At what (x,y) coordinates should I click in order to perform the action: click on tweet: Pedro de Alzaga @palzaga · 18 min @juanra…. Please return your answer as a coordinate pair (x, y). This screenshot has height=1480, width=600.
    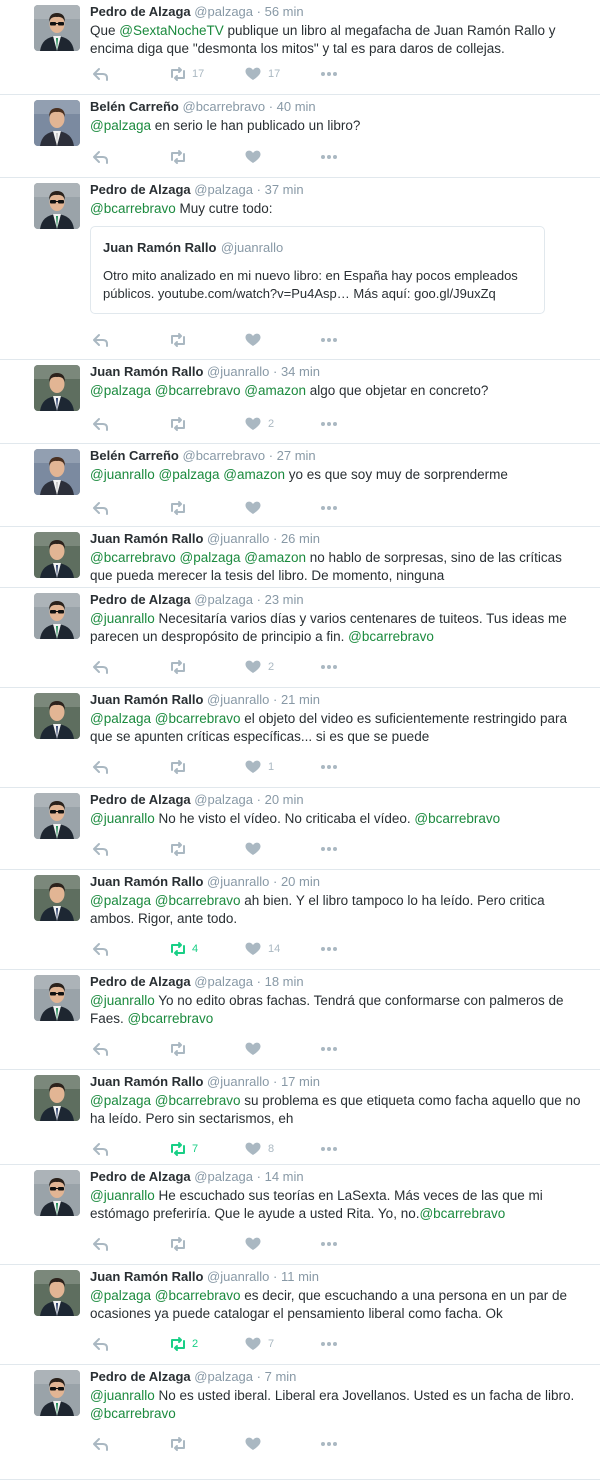
    Looking at the image, I should click on (300, 1020).